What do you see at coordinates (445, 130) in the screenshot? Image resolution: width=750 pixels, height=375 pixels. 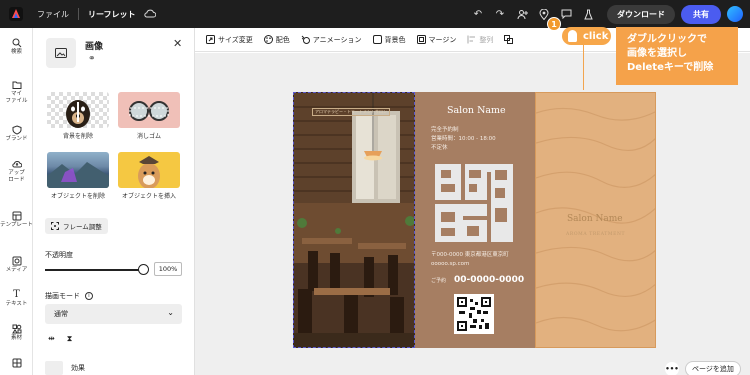 I see `info-line: 完全予約制` at bounding box center [445, 130].